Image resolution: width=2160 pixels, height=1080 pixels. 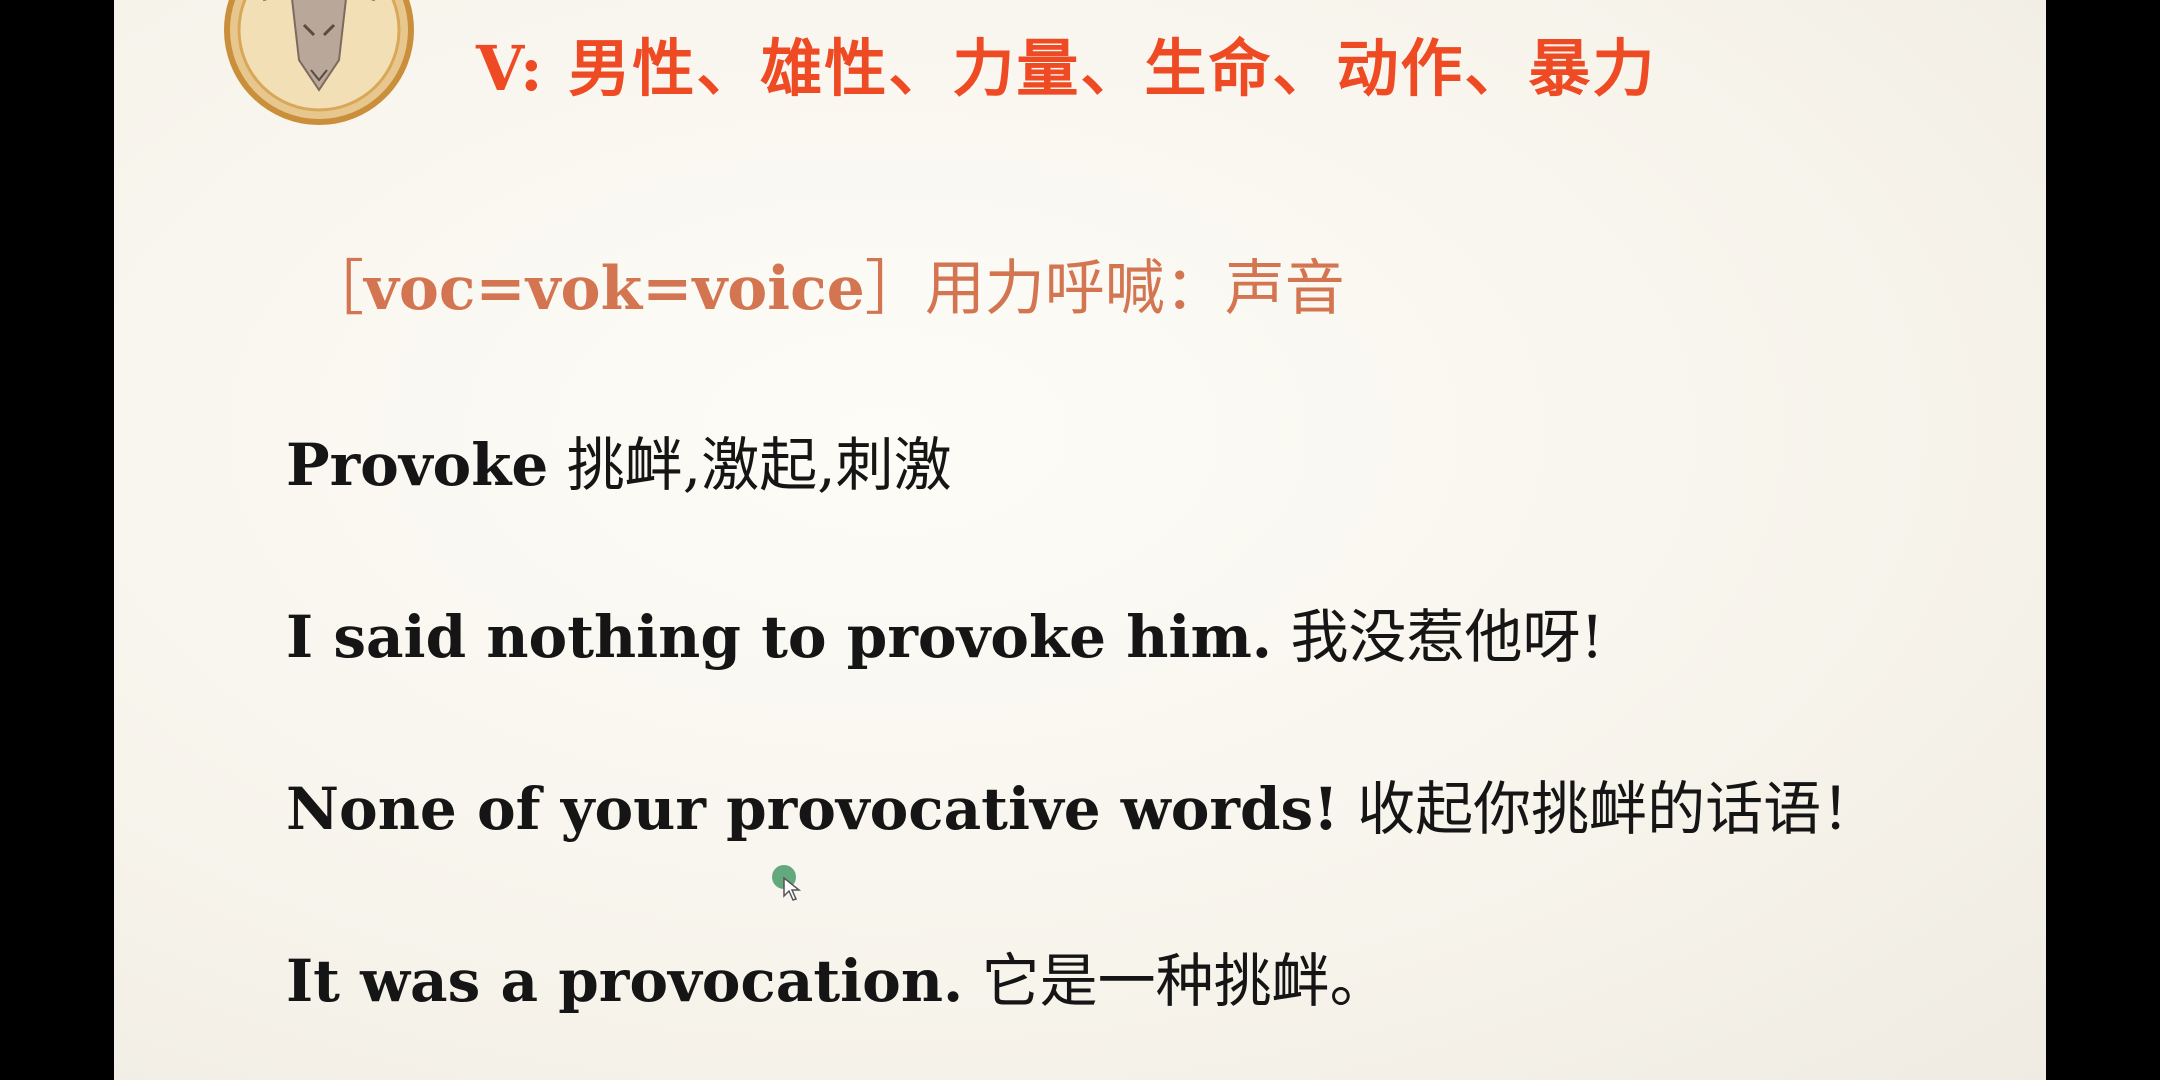 I want to click on slide-title: V: 男性、雄性、力量、生命、动作、暴力, so click(x=1066, y=68).